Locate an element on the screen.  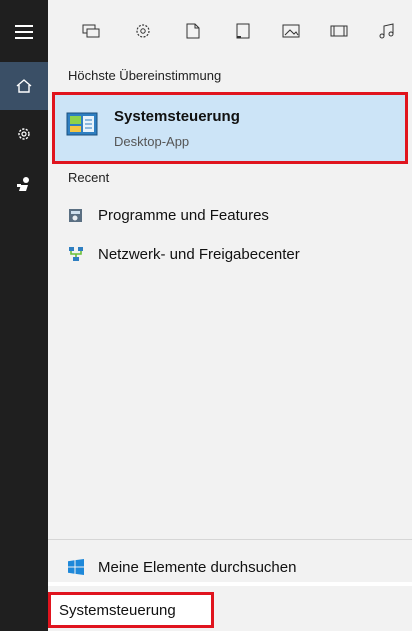
filter-videos-button is located at coordinates (339, 31).